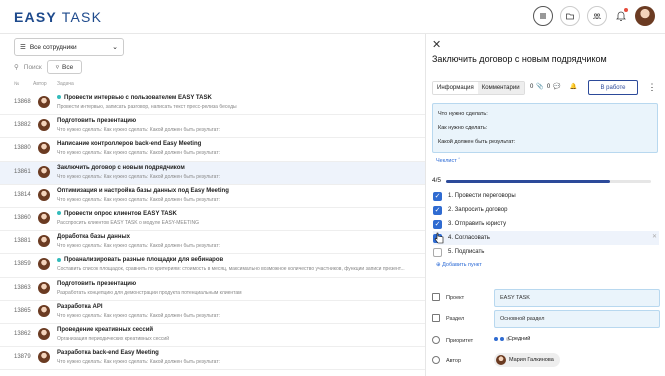 Image resolution: width=665 pixels, height=376 pixels. I want to click on author-chip: Мария Галкинова, so click(527, 360).